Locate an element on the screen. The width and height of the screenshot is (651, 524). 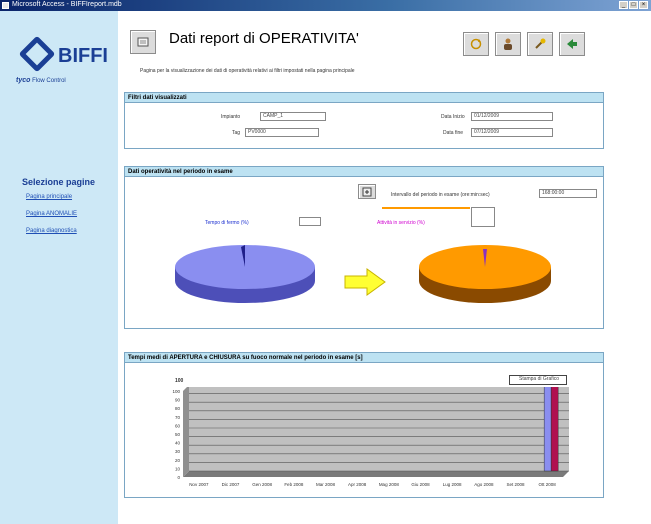
access-app-icon is located at coordinates (5, 5).